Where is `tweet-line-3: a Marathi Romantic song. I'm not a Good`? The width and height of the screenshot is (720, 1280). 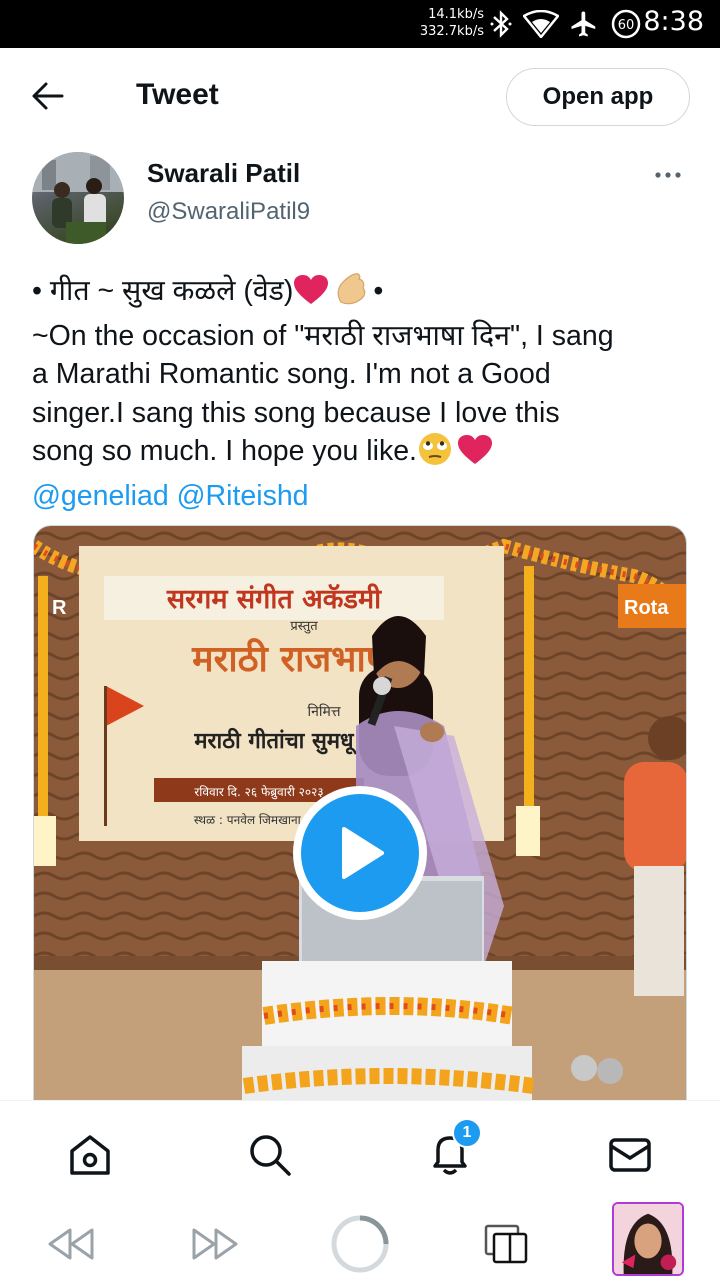
tweet-line-3: a Marathi Romantic song. I'm not a Good is located at coordinates (291, 374).